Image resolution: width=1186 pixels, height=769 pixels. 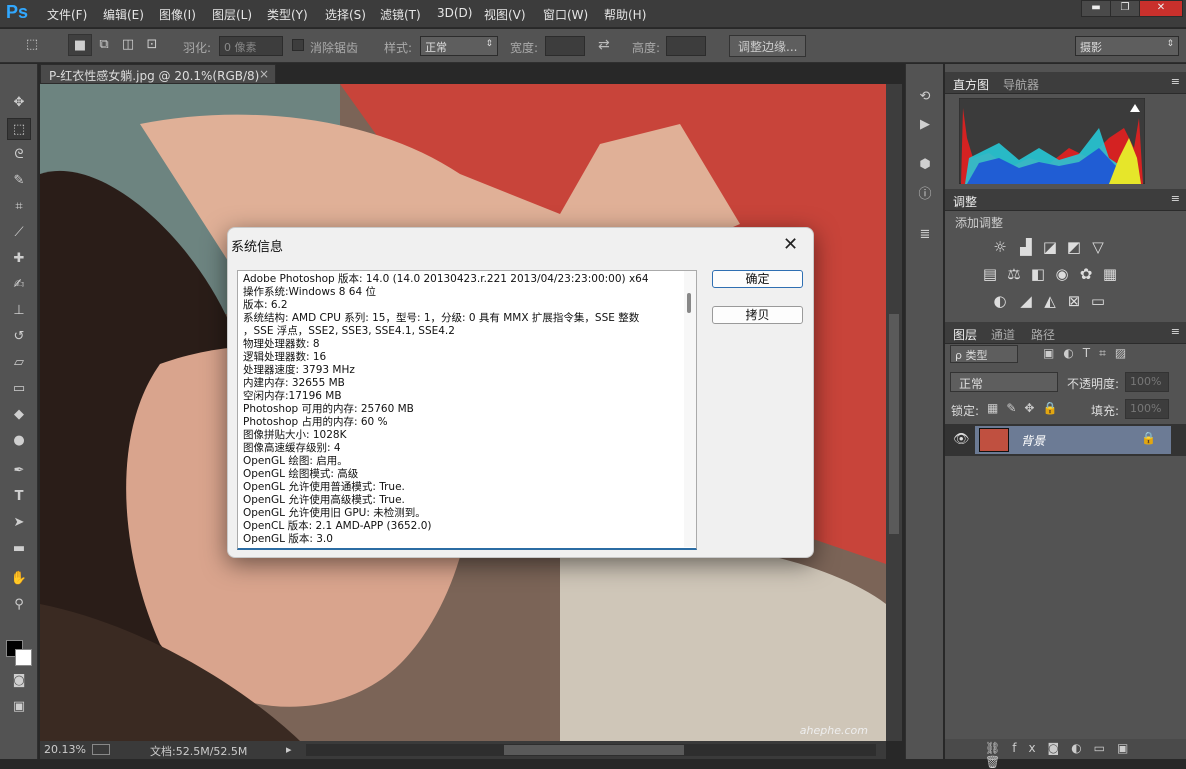 What do you see at coordinates (1161, 8) in the screenshot?
I see `close-button: ✕` at bounding box center [1161, 8].